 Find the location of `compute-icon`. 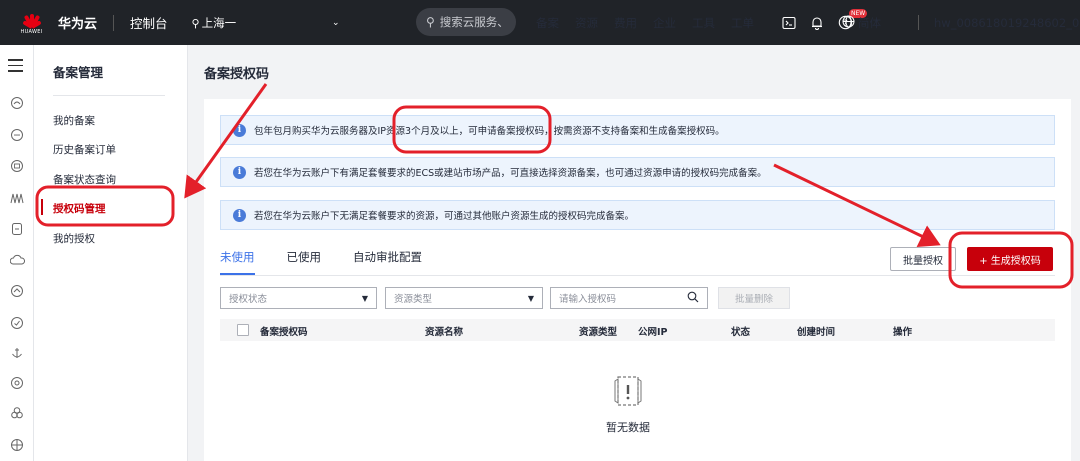

compute-icon is located at coordinates (17, 135).